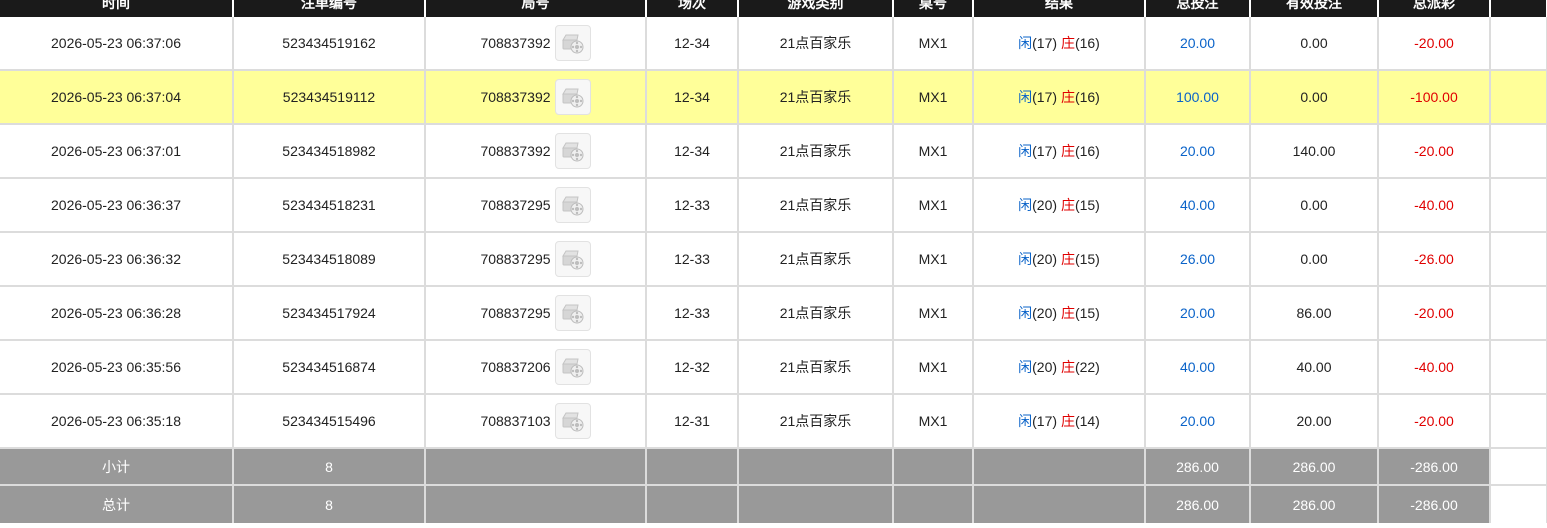 This screenshot has height=528, width=1547. Describe the element at coordinates (536, 8) in the screenshot. I see `header-round: 局号` at that location.